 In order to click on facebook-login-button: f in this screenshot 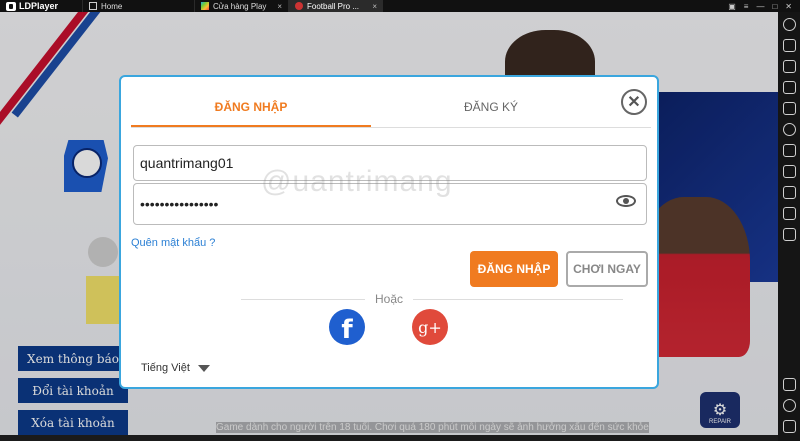, I will do `click(347, 327)`.